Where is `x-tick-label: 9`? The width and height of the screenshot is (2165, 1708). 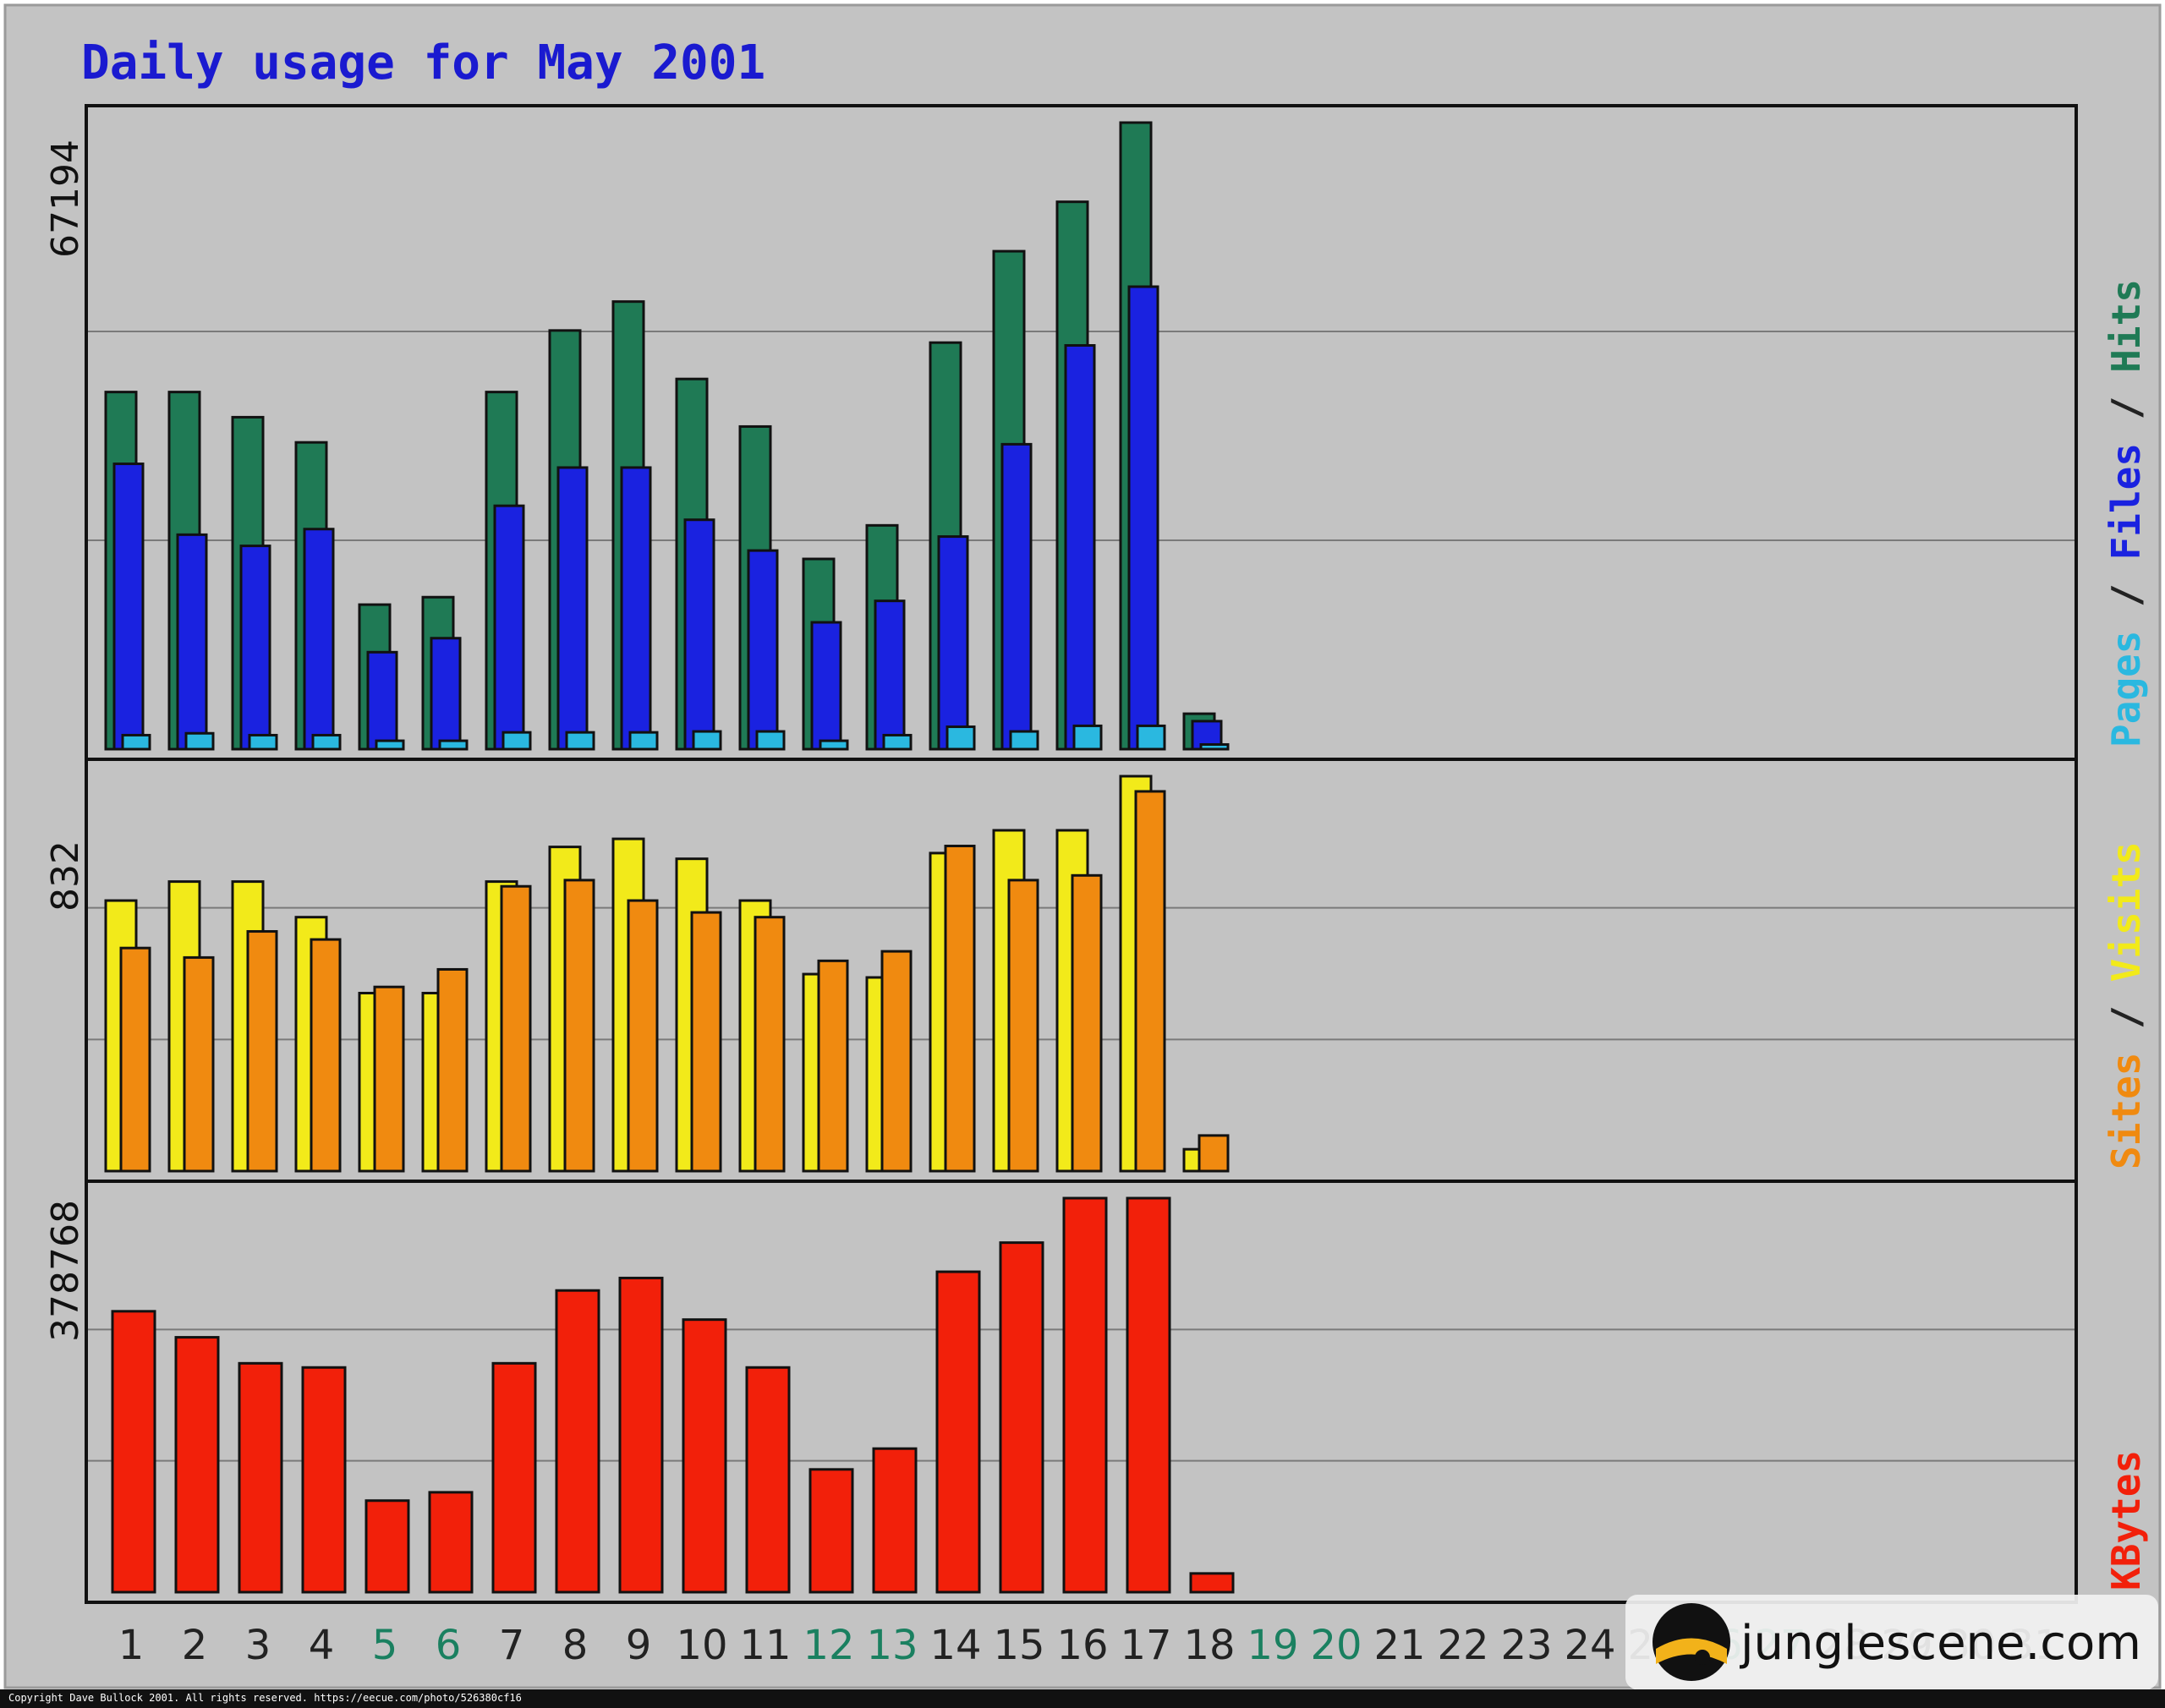 x-tick-label: 9 is located at coordinates (639, 1645).